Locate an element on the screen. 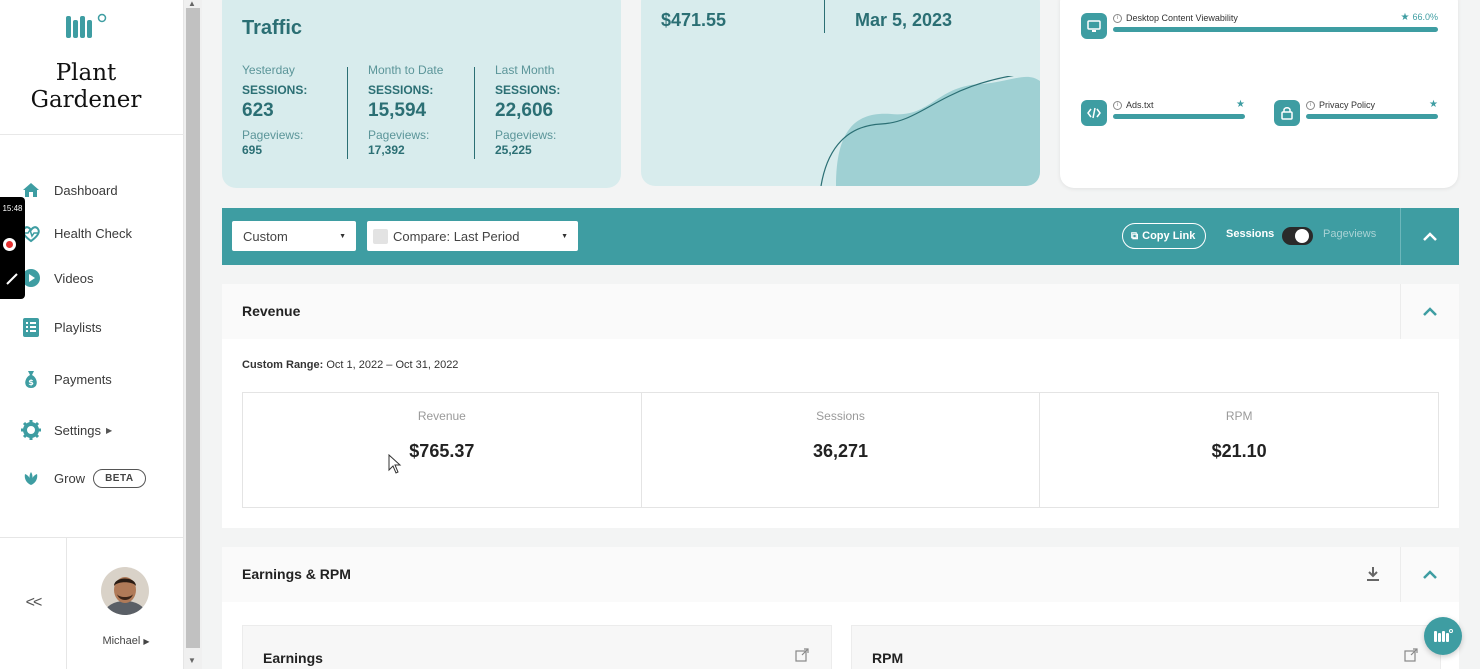  card-title: RPM is located at coordinates (888, 658).